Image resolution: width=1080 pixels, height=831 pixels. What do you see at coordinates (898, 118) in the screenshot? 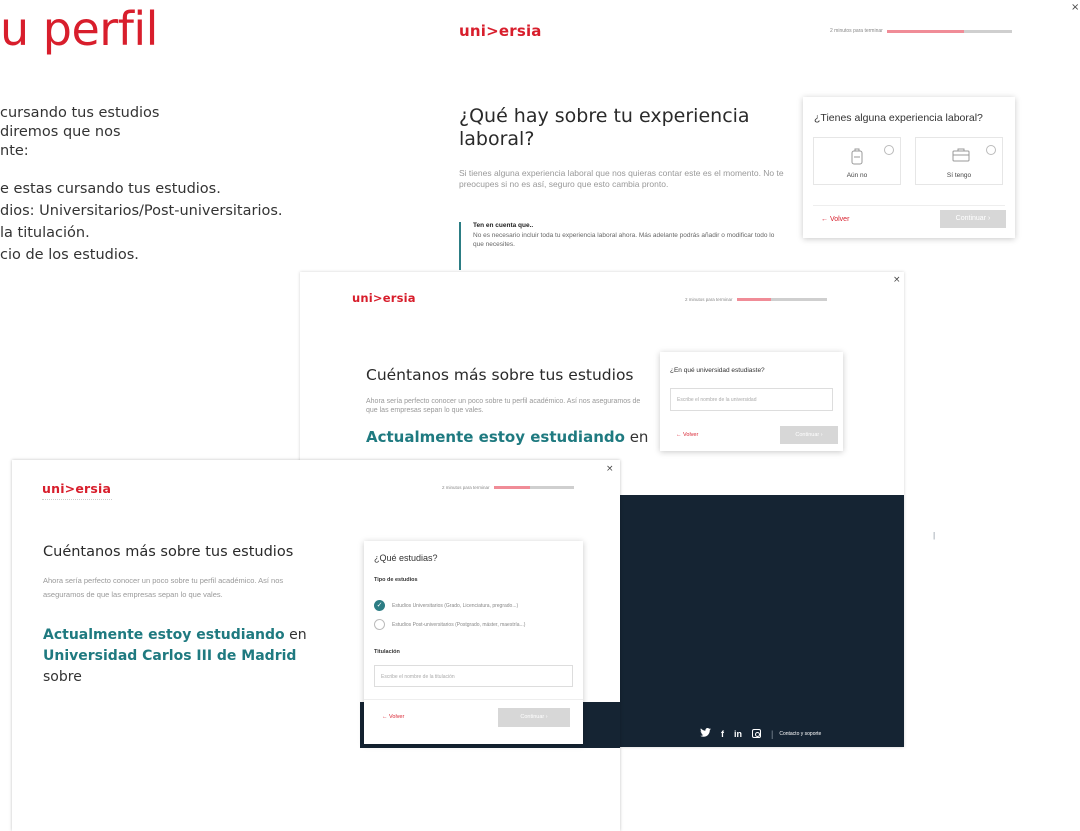
I see `card-question: ¿Tienes alguna experiencia laboral?` at bounding box center [898, 118].